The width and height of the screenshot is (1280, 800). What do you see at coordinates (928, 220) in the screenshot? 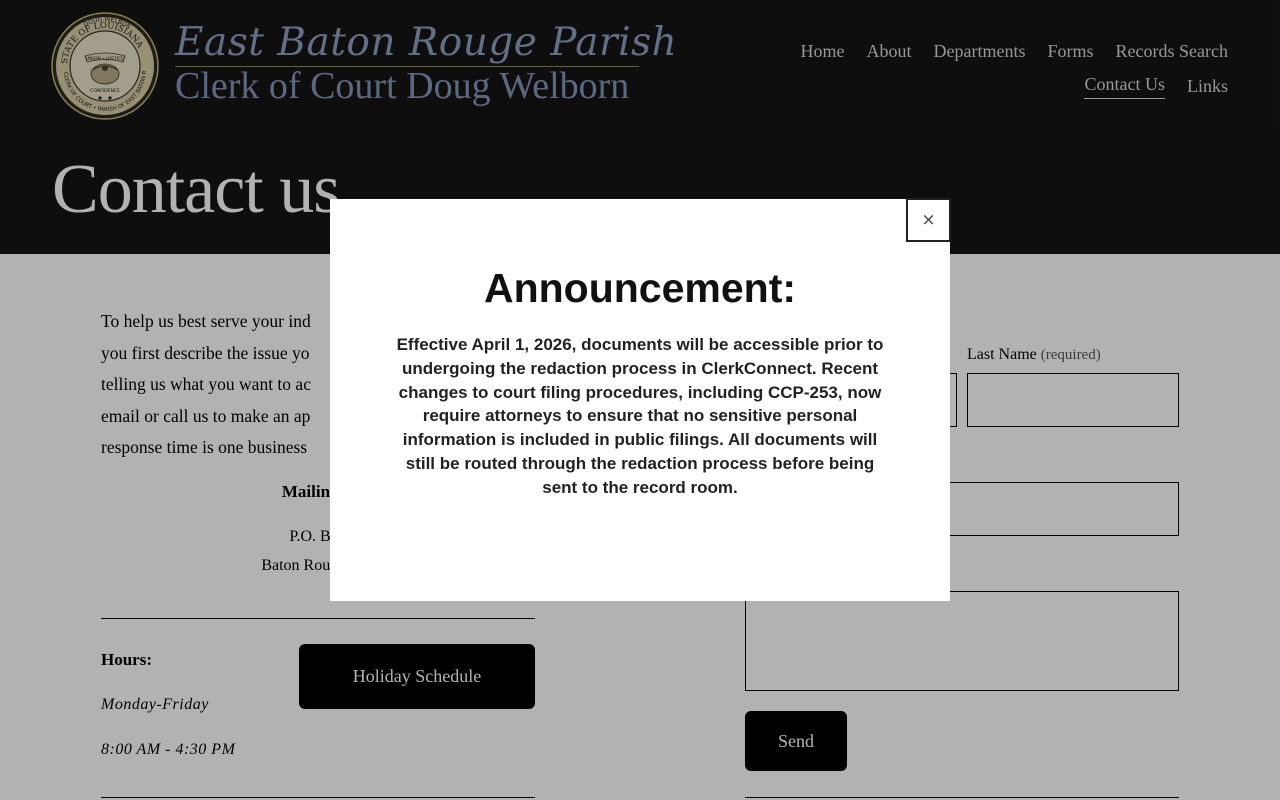
I see `close-icon: ×` at bounding box center [928, 220].